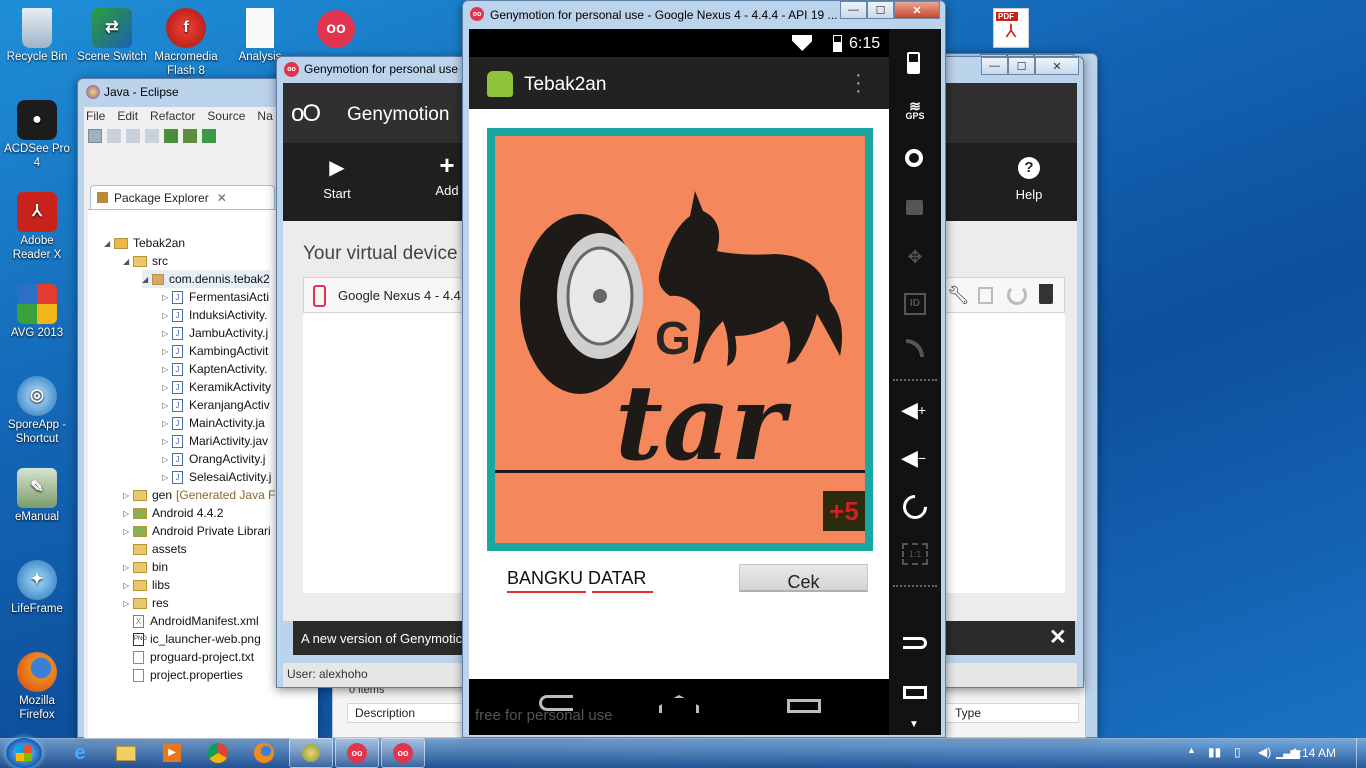 The image size is (1366, 768). I want to click on tree-bin: ▷ bin, so click(145, 567).